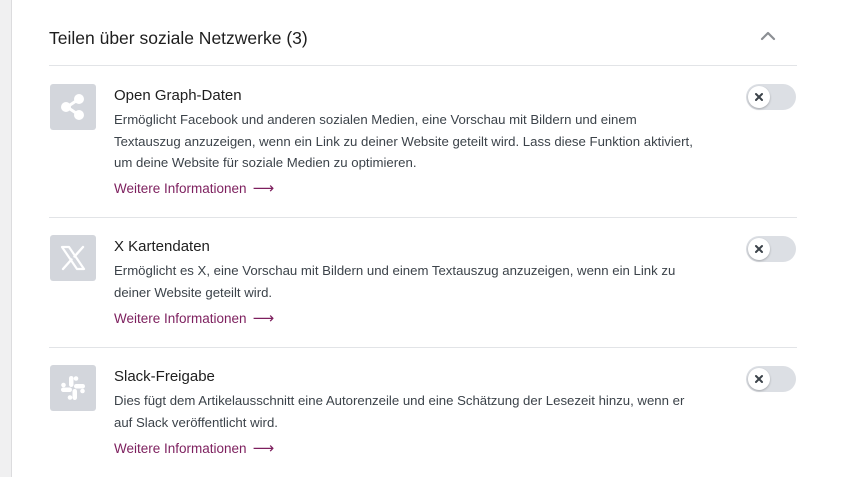 The image size is (846, 477). I want to click on section-header: Teilen über soziale Netzwerke (3), so click(423, 33).